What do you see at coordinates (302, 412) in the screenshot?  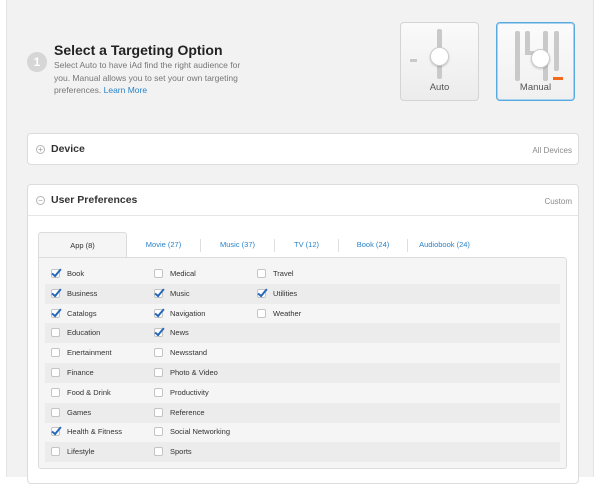 I see `category-row: Games Reference` at bounding box center [302, 412].